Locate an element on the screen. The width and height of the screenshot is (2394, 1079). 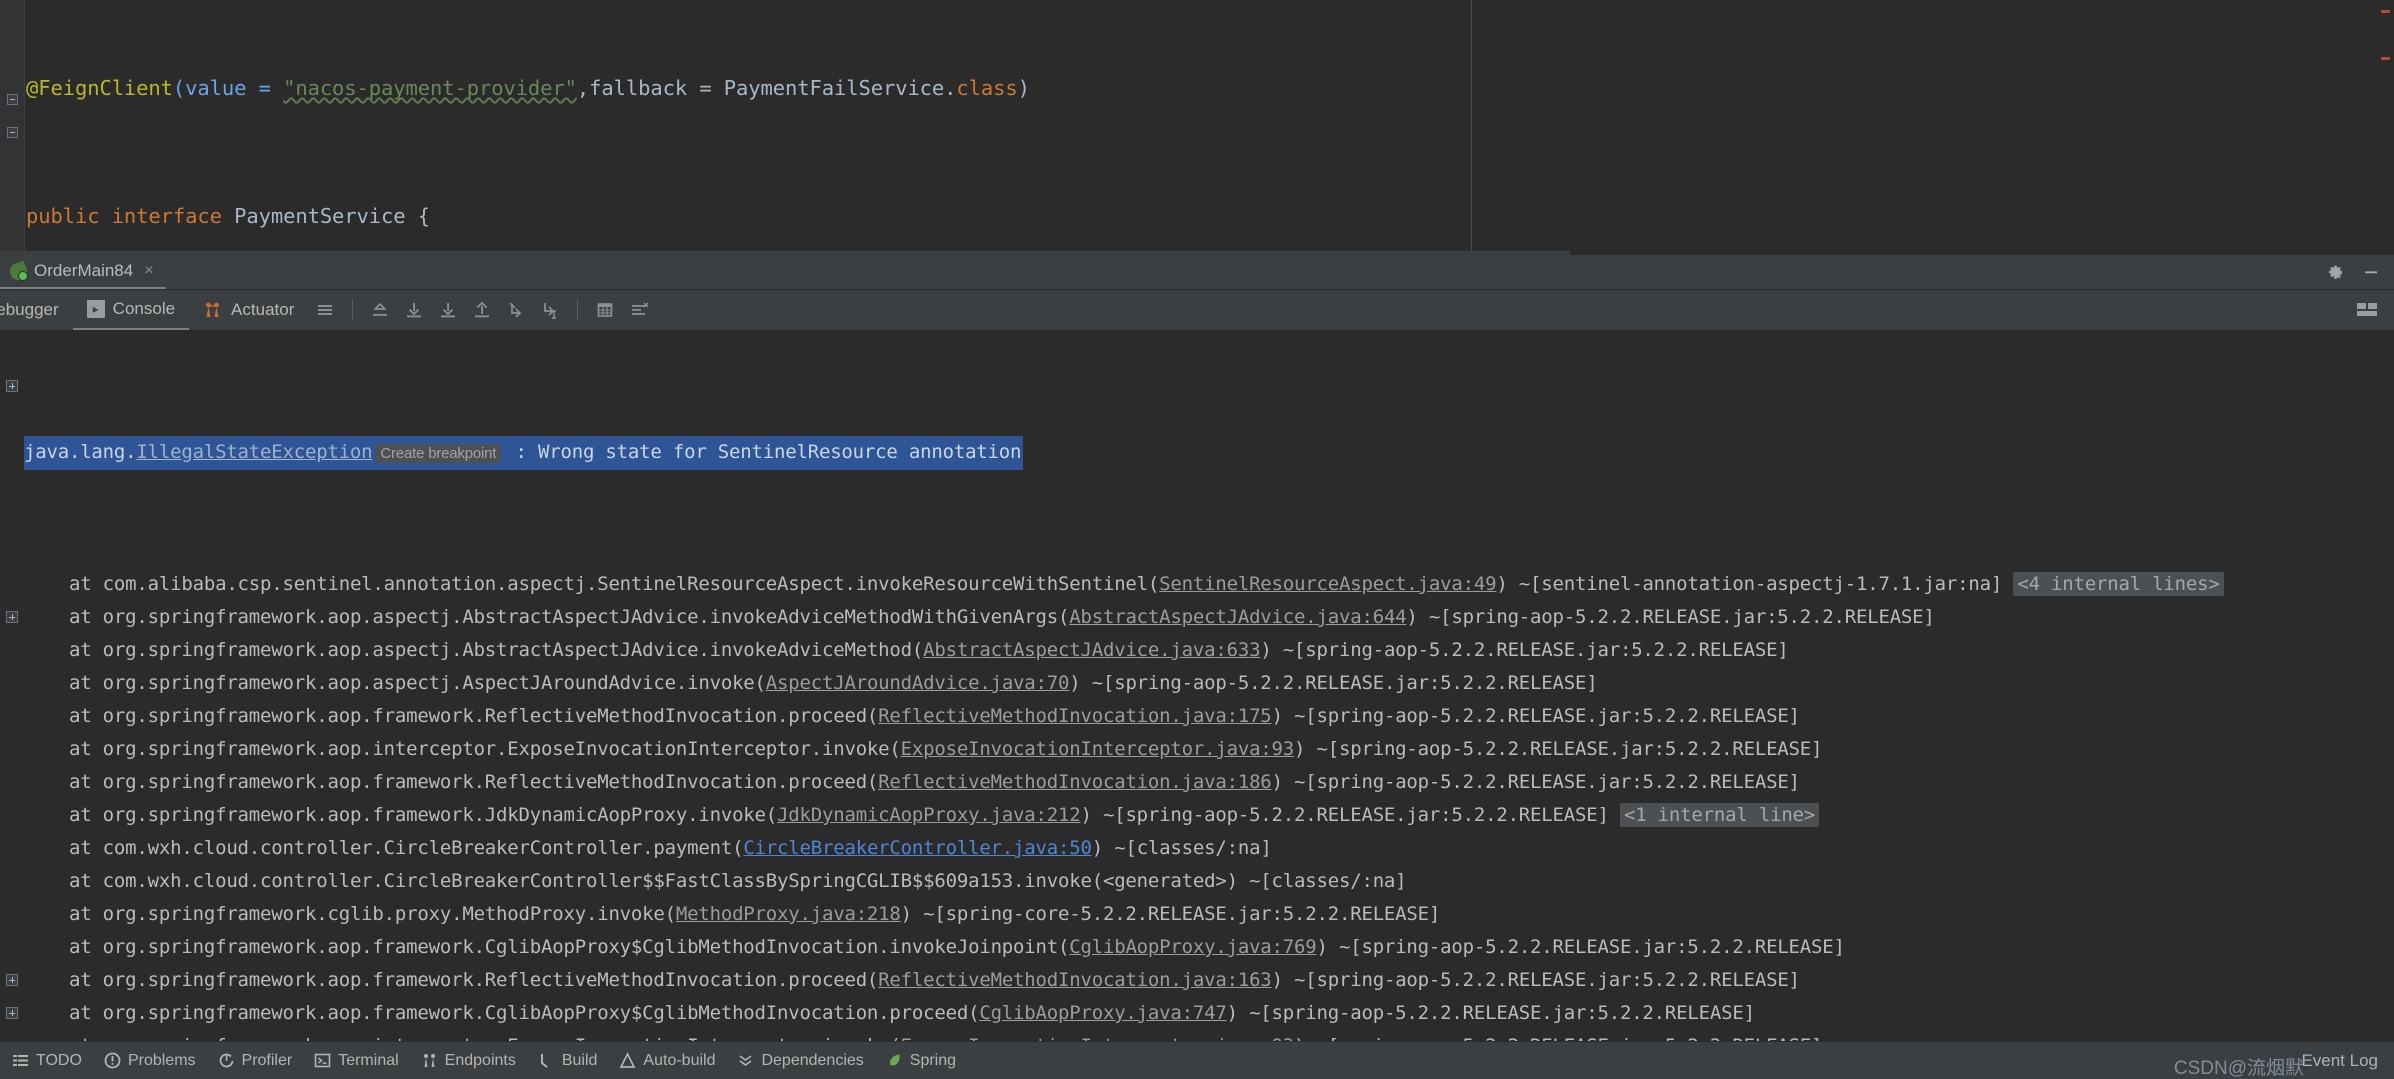
event-log-button: Event Log is located at coordinates (2339, 1061).